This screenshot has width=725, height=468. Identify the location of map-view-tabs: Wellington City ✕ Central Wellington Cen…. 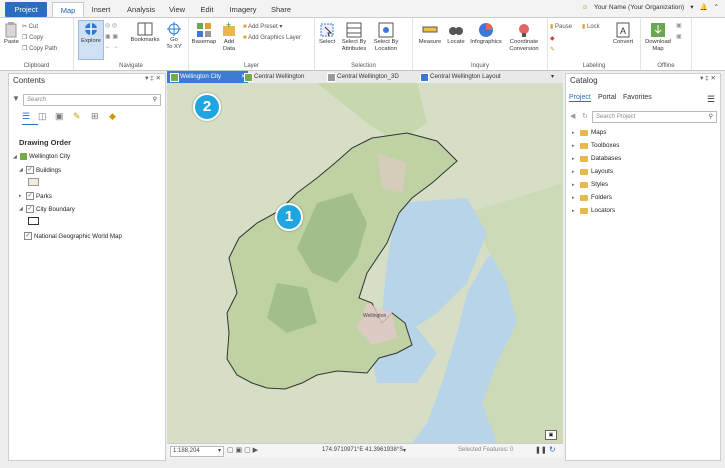
(365, 77).